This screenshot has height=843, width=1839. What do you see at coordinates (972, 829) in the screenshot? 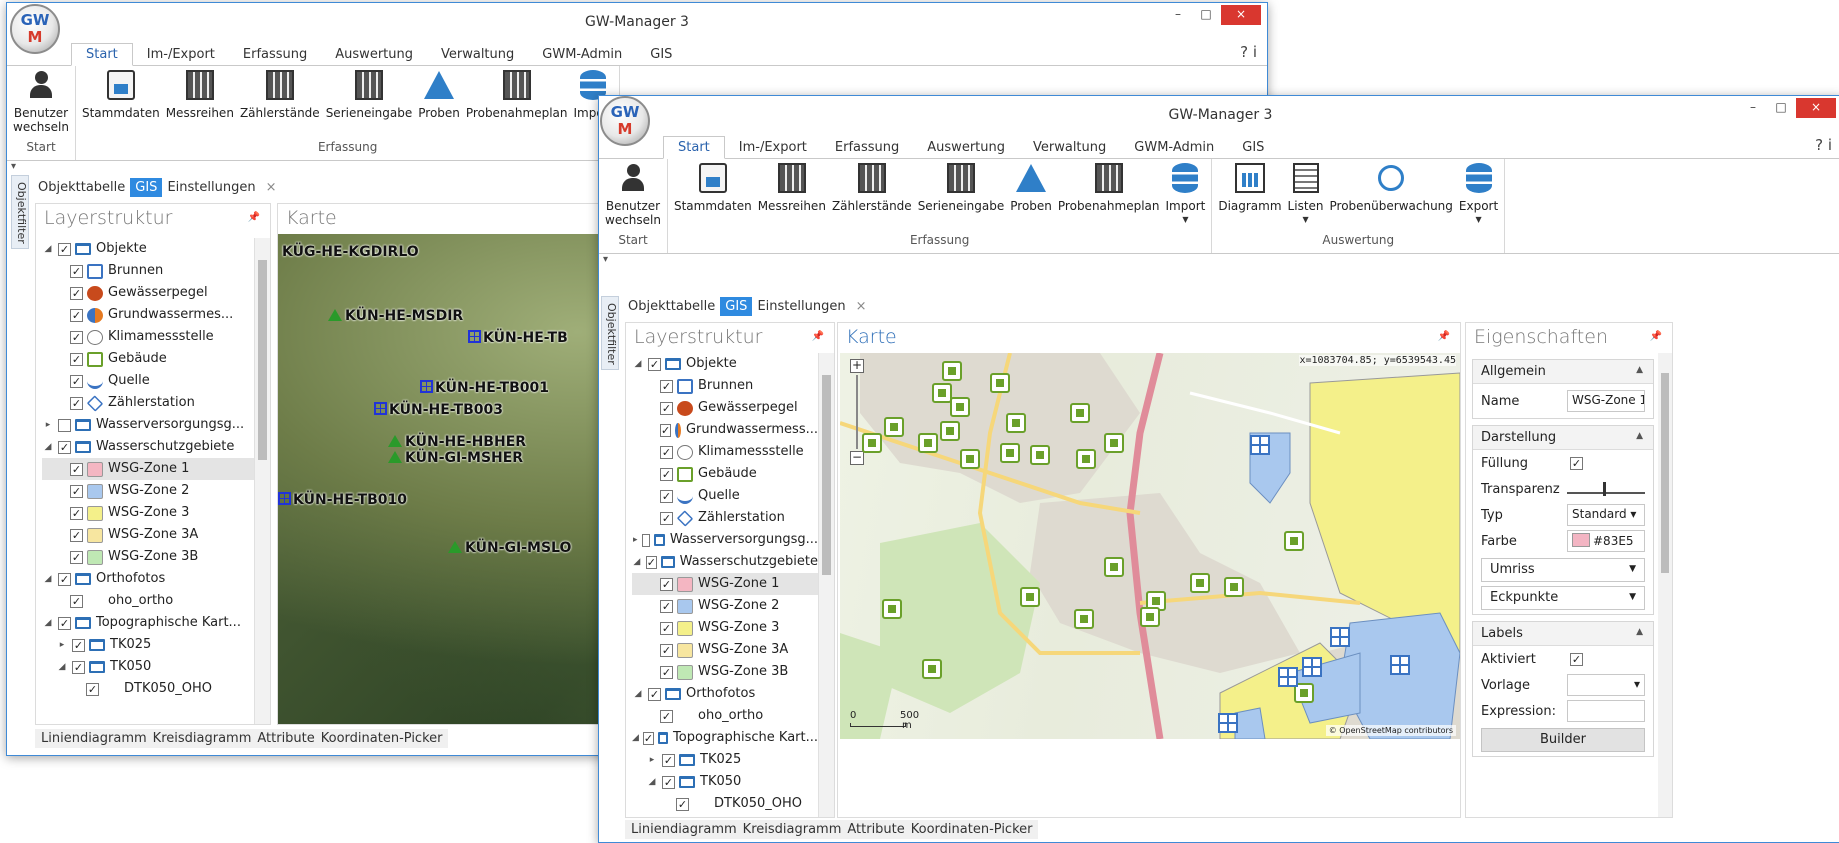
I see `tab-koordinaten-picker: Koordinaten-Picker` at bounding box center [972, 829].